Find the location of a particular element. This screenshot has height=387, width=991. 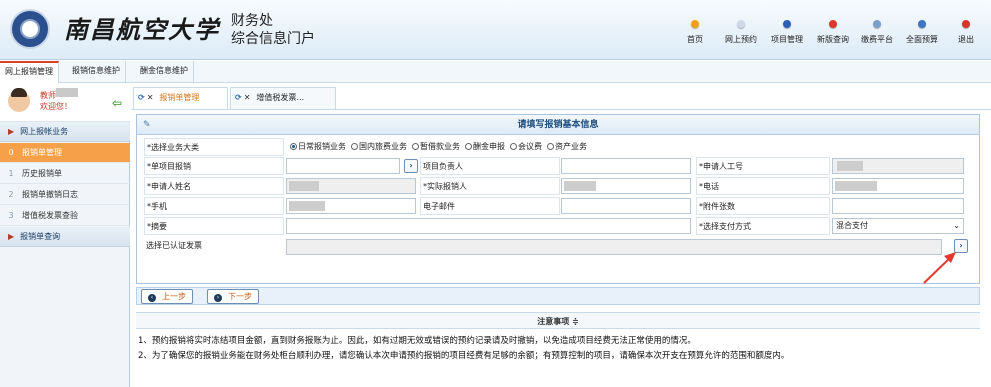

radio-meeting: 会议费 is located at coordinates (526, 146).